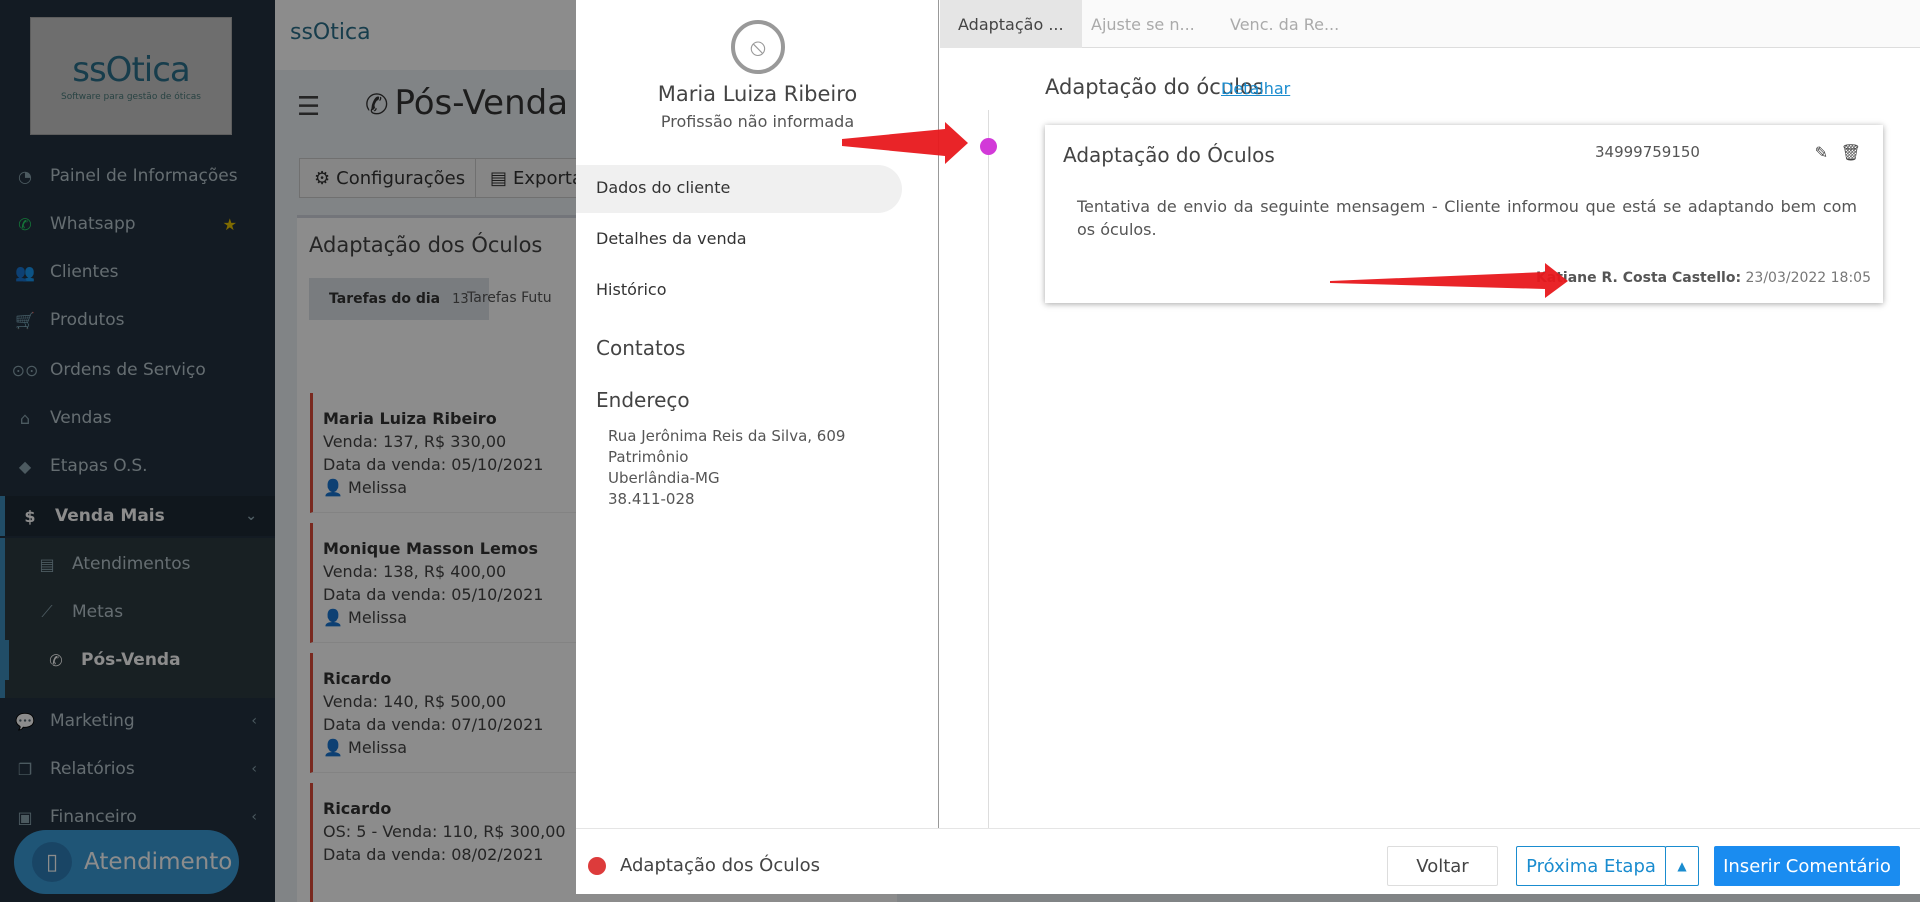 This screenshot has width=1920, height=902. Describe the element at coordinates (757, 94) in the screenshot. I see `client-name: Maria Luiza Ribeiro` at that location.